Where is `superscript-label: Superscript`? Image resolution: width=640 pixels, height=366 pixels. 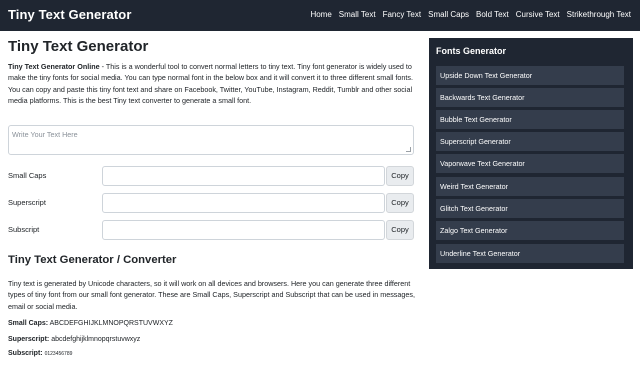
superscript-label: Superscript is located at coordinates (27, 202).